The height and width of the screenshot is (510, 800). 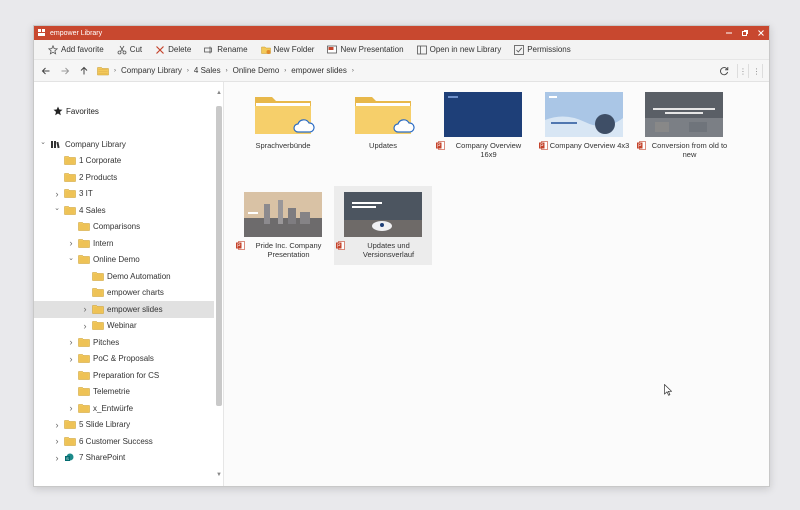 What do you see at coordinates (287, 50) in the screenshot?
I see `new-folder-button: New Folder` at bounding box center [287, 50].